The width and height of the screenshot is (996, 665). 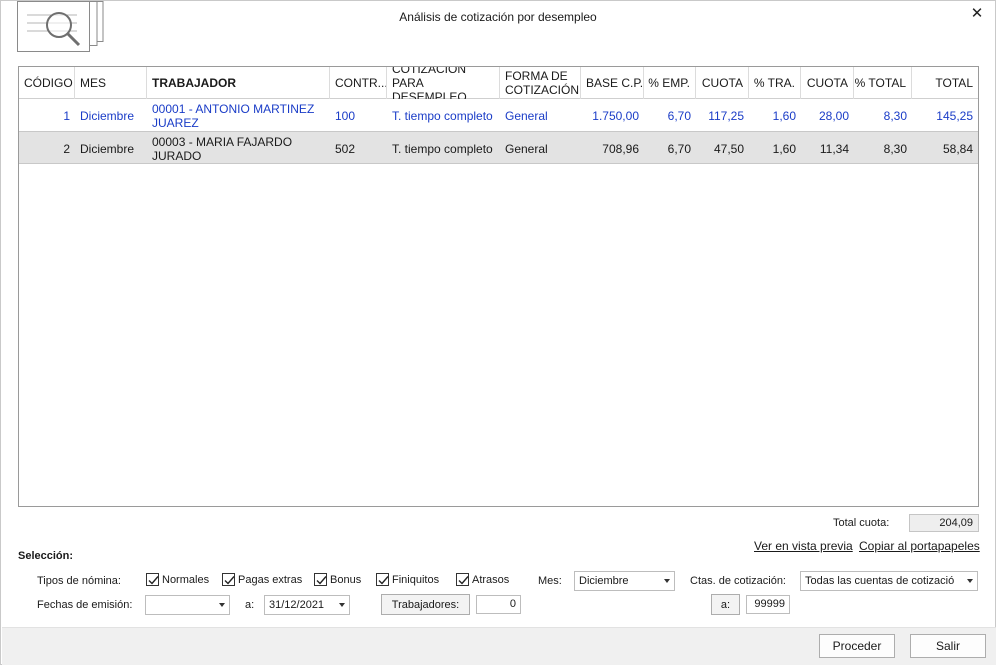 What do you see at coordinates (768, 604) in the screenshot?
I see `workers-to-input: 99999` at bounding box center [768, 604].